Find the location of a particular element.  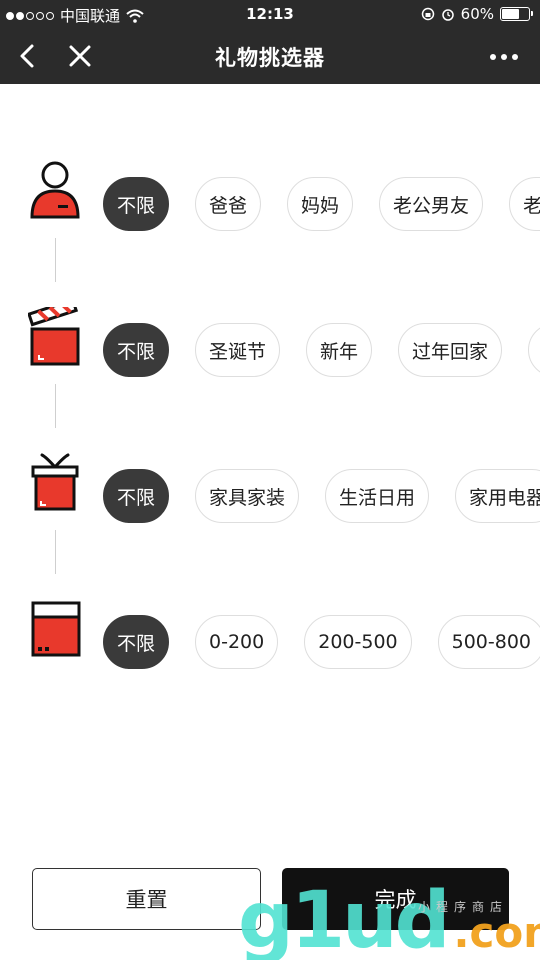

filter-row-recipient: 不限 爸爸 妈妈 老公男友 老婆 is located at coordinates (270, 196).